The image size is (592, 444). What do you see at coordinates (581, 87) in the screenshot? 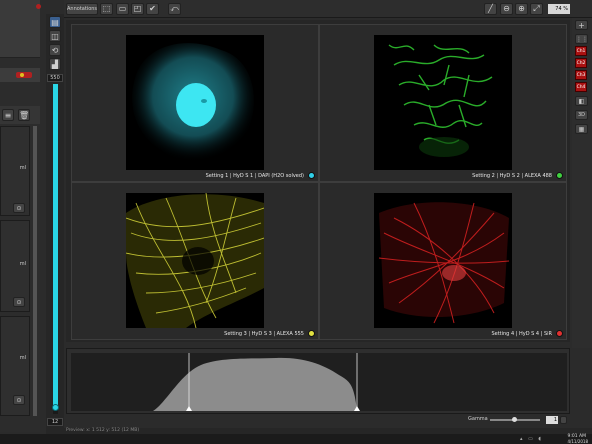
I see `channel-button-ch4: Ch4` at bounding box center [581, 87].